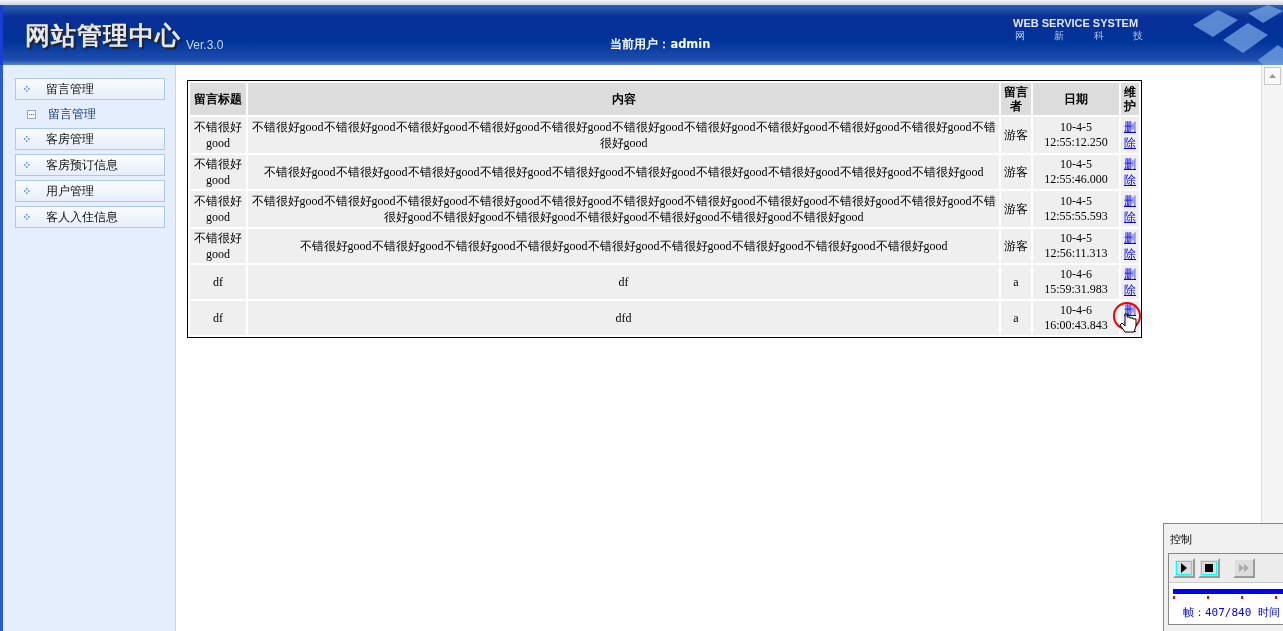 The image size is (1283, 631). What do you see at coordinates (1076, 23) in the screenshot?
I see `brand-label: WEB SERVICE SYSTEM` at bounding box center [1076, 23].